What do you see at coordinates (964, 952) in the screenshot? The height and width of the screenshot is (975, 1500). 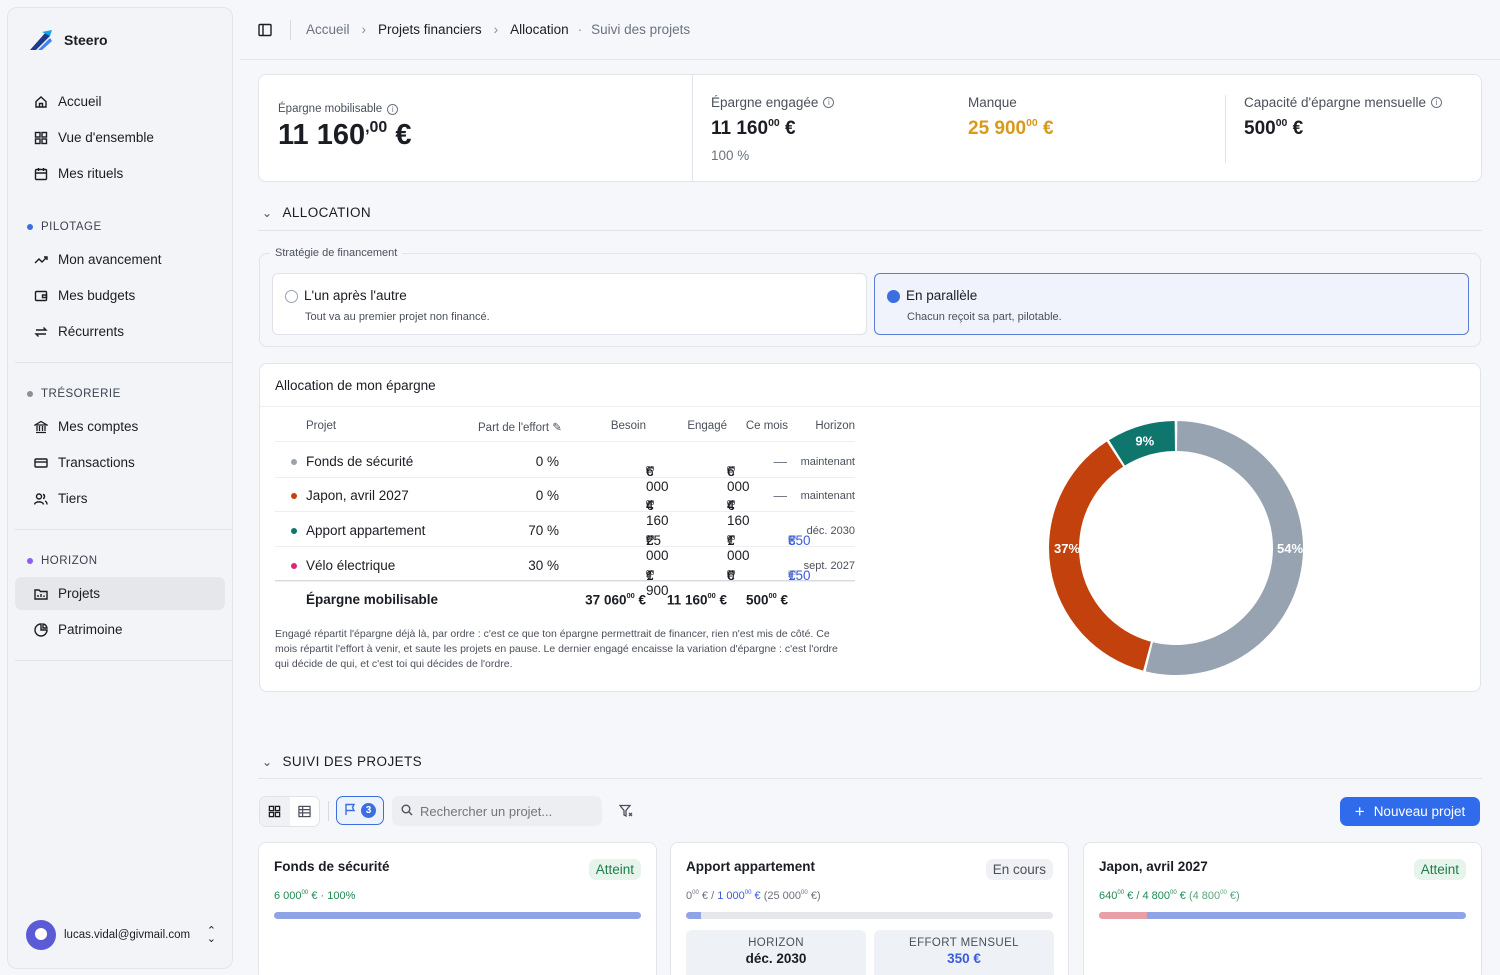 I see `effort-box: EFFORT MENSUEL 350 €` at bounding box center [964, 952].